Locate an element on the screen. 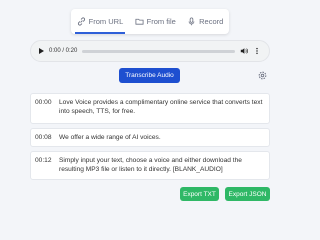 This screenshot has width=320, height=240. export-json-button: Export JSON is located at coordinates (247, 194).